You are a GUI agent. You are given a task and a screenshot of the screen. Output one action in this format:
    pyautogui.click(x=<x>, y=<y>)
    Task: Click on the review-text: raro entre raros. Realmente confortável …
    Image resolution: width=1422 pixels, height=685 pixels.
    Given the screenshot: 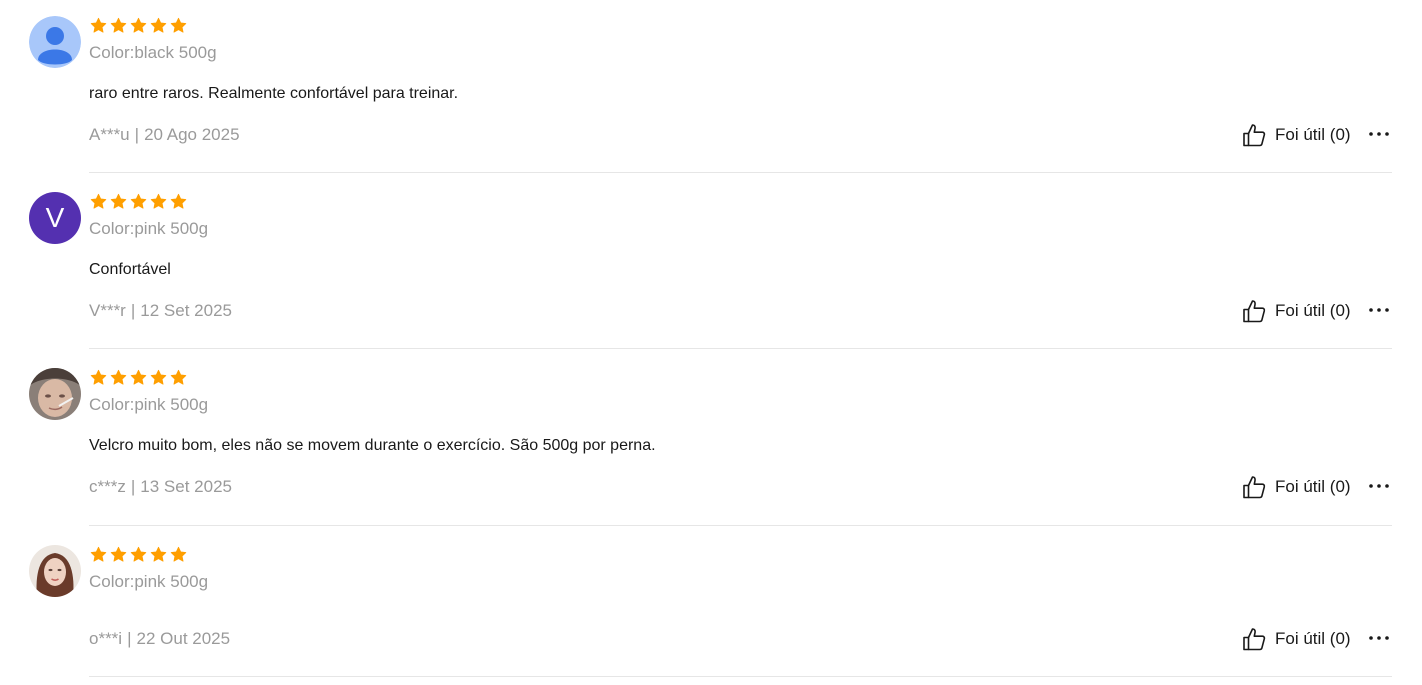 What is the action you would take?
    pyautogui.click(x=274, y=93)
    